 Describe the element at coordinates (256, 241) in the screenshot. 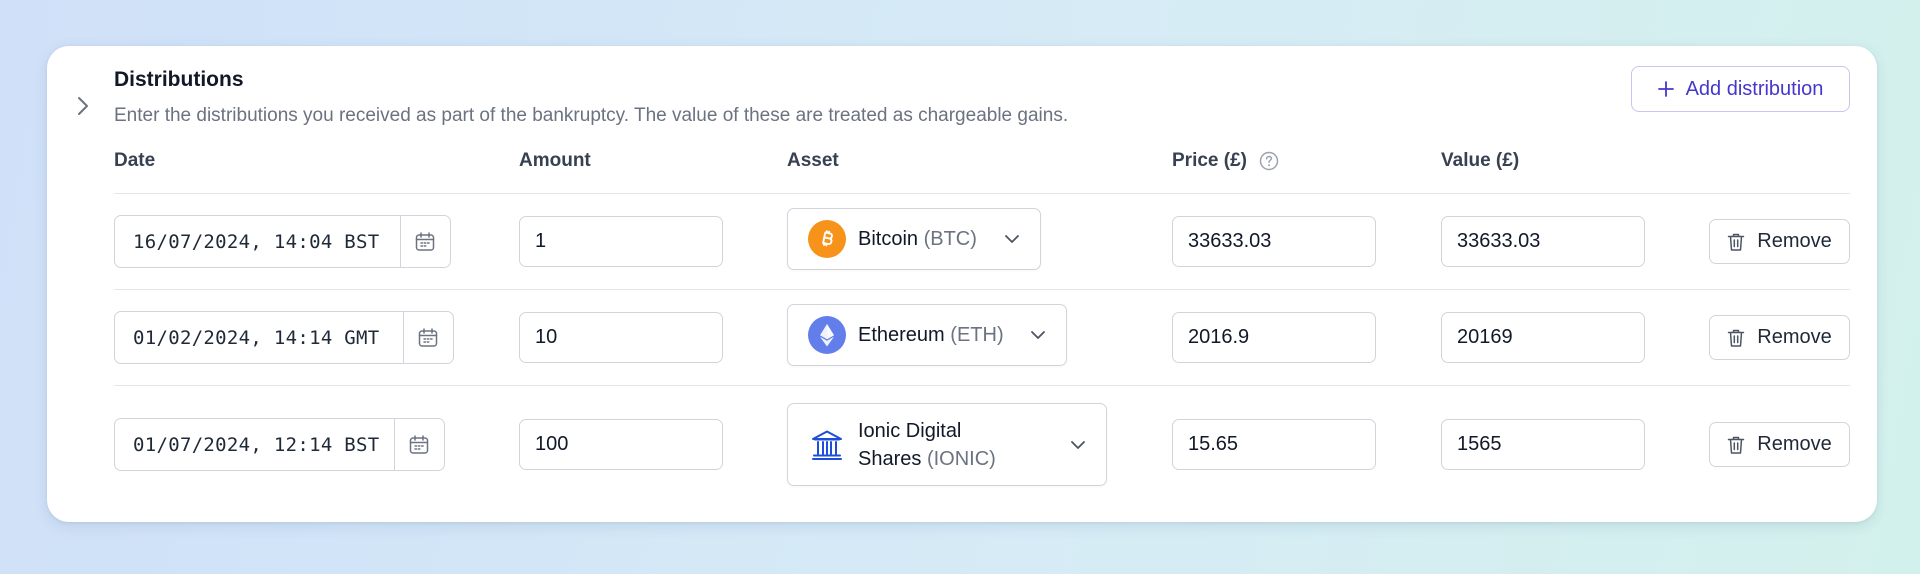

I see `date-value: 16/07/2024, 14:04 BST` at that location.